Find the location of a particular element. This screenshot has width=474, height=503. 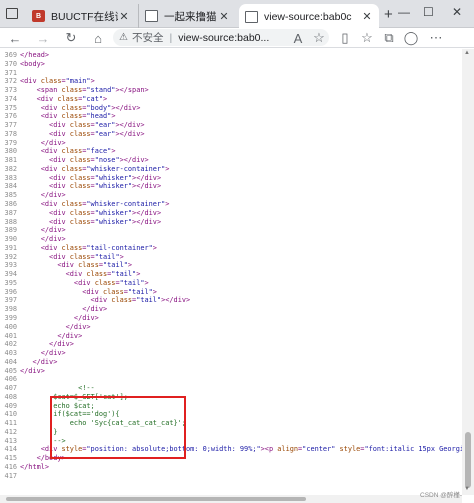

line-number: 397 is located at coordinates (10, 300).